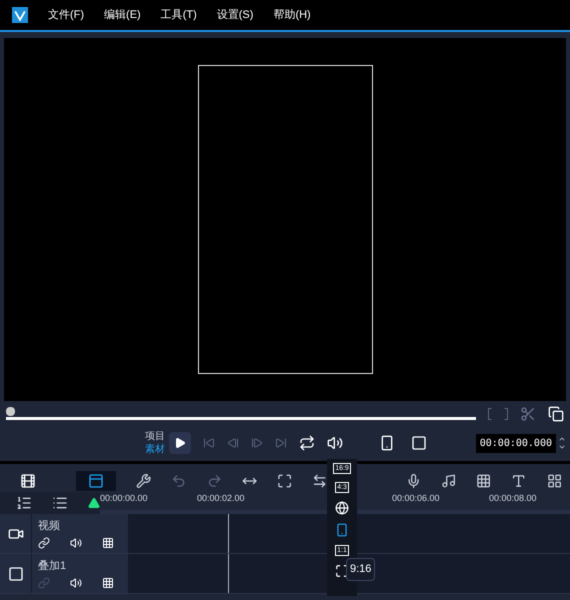  I want to click on copy-icon, so click(556, 414).